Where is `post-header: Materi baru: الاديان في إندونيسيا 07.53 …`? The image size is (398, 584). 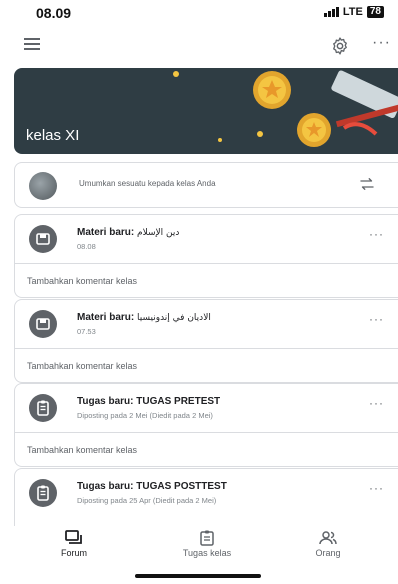 post-header: Materi baru: الاديان في إندونيسيا 07.53 … is located at coordinates (206, 324).